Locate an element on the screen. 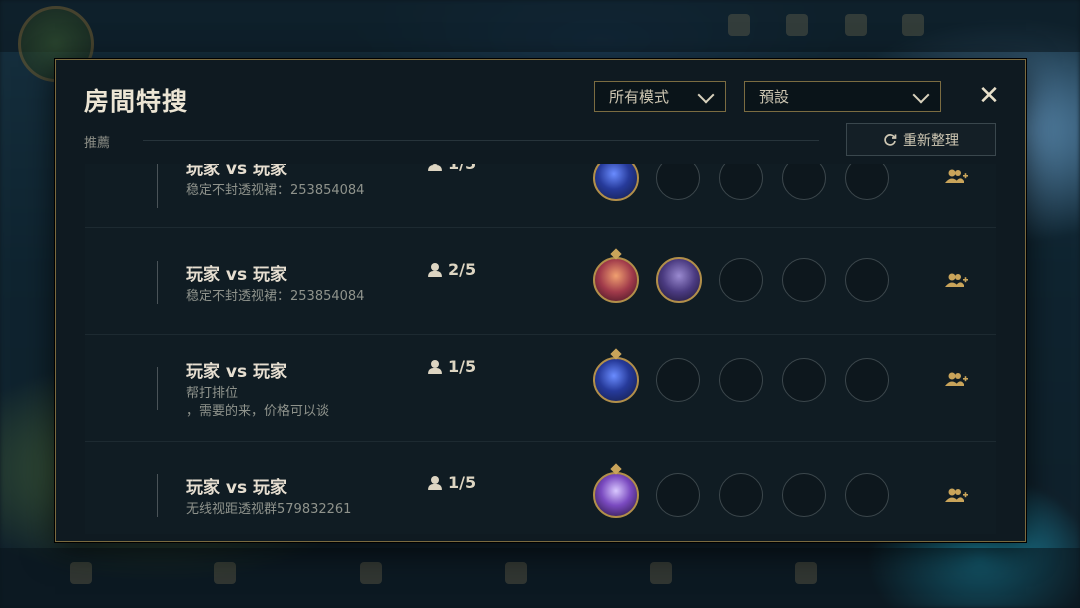 The image size is (1080, 608). close-icon: ✕ is located at coordinates (989, 96).